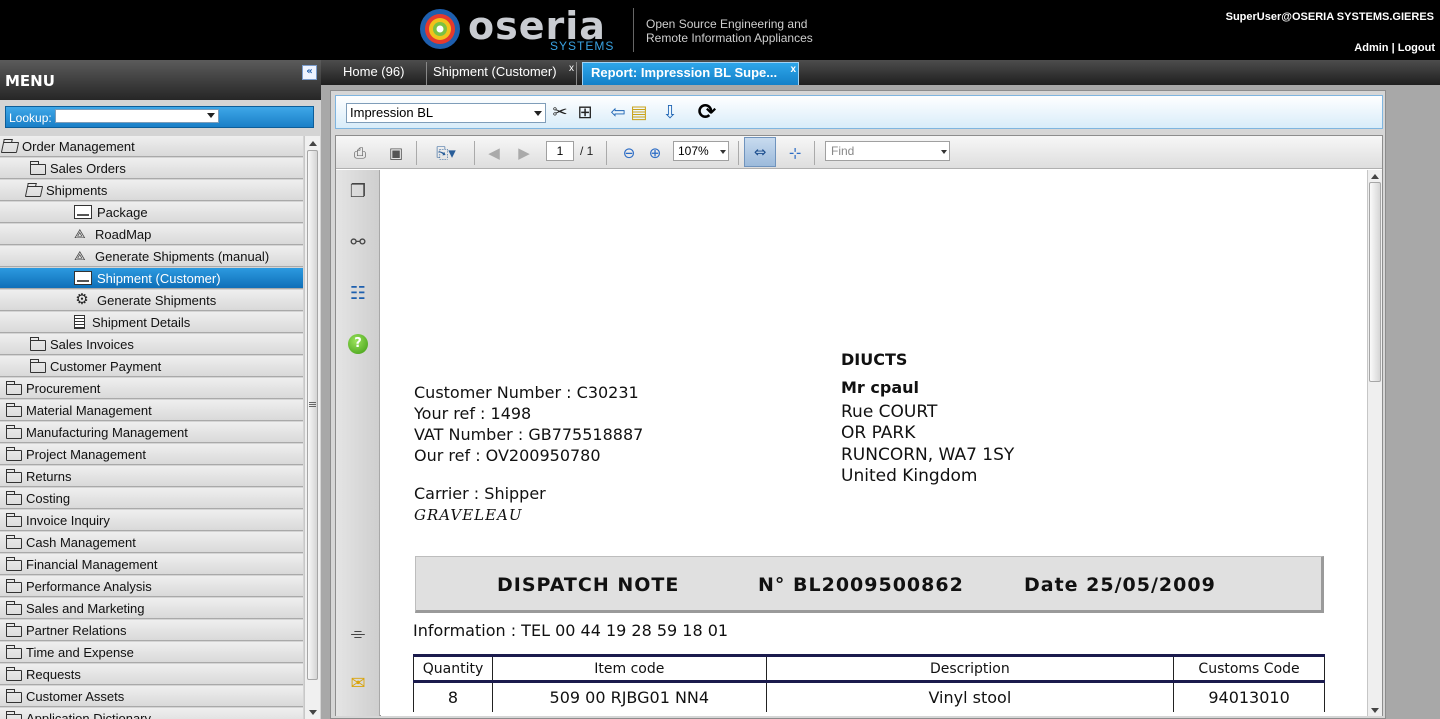 The height and width of the screenshot is (719, 1440). What do you see at coordinates (358, 243) in the screenshot?
I see `binoculars-icon: ⚯` at bounding box center [358, 243].